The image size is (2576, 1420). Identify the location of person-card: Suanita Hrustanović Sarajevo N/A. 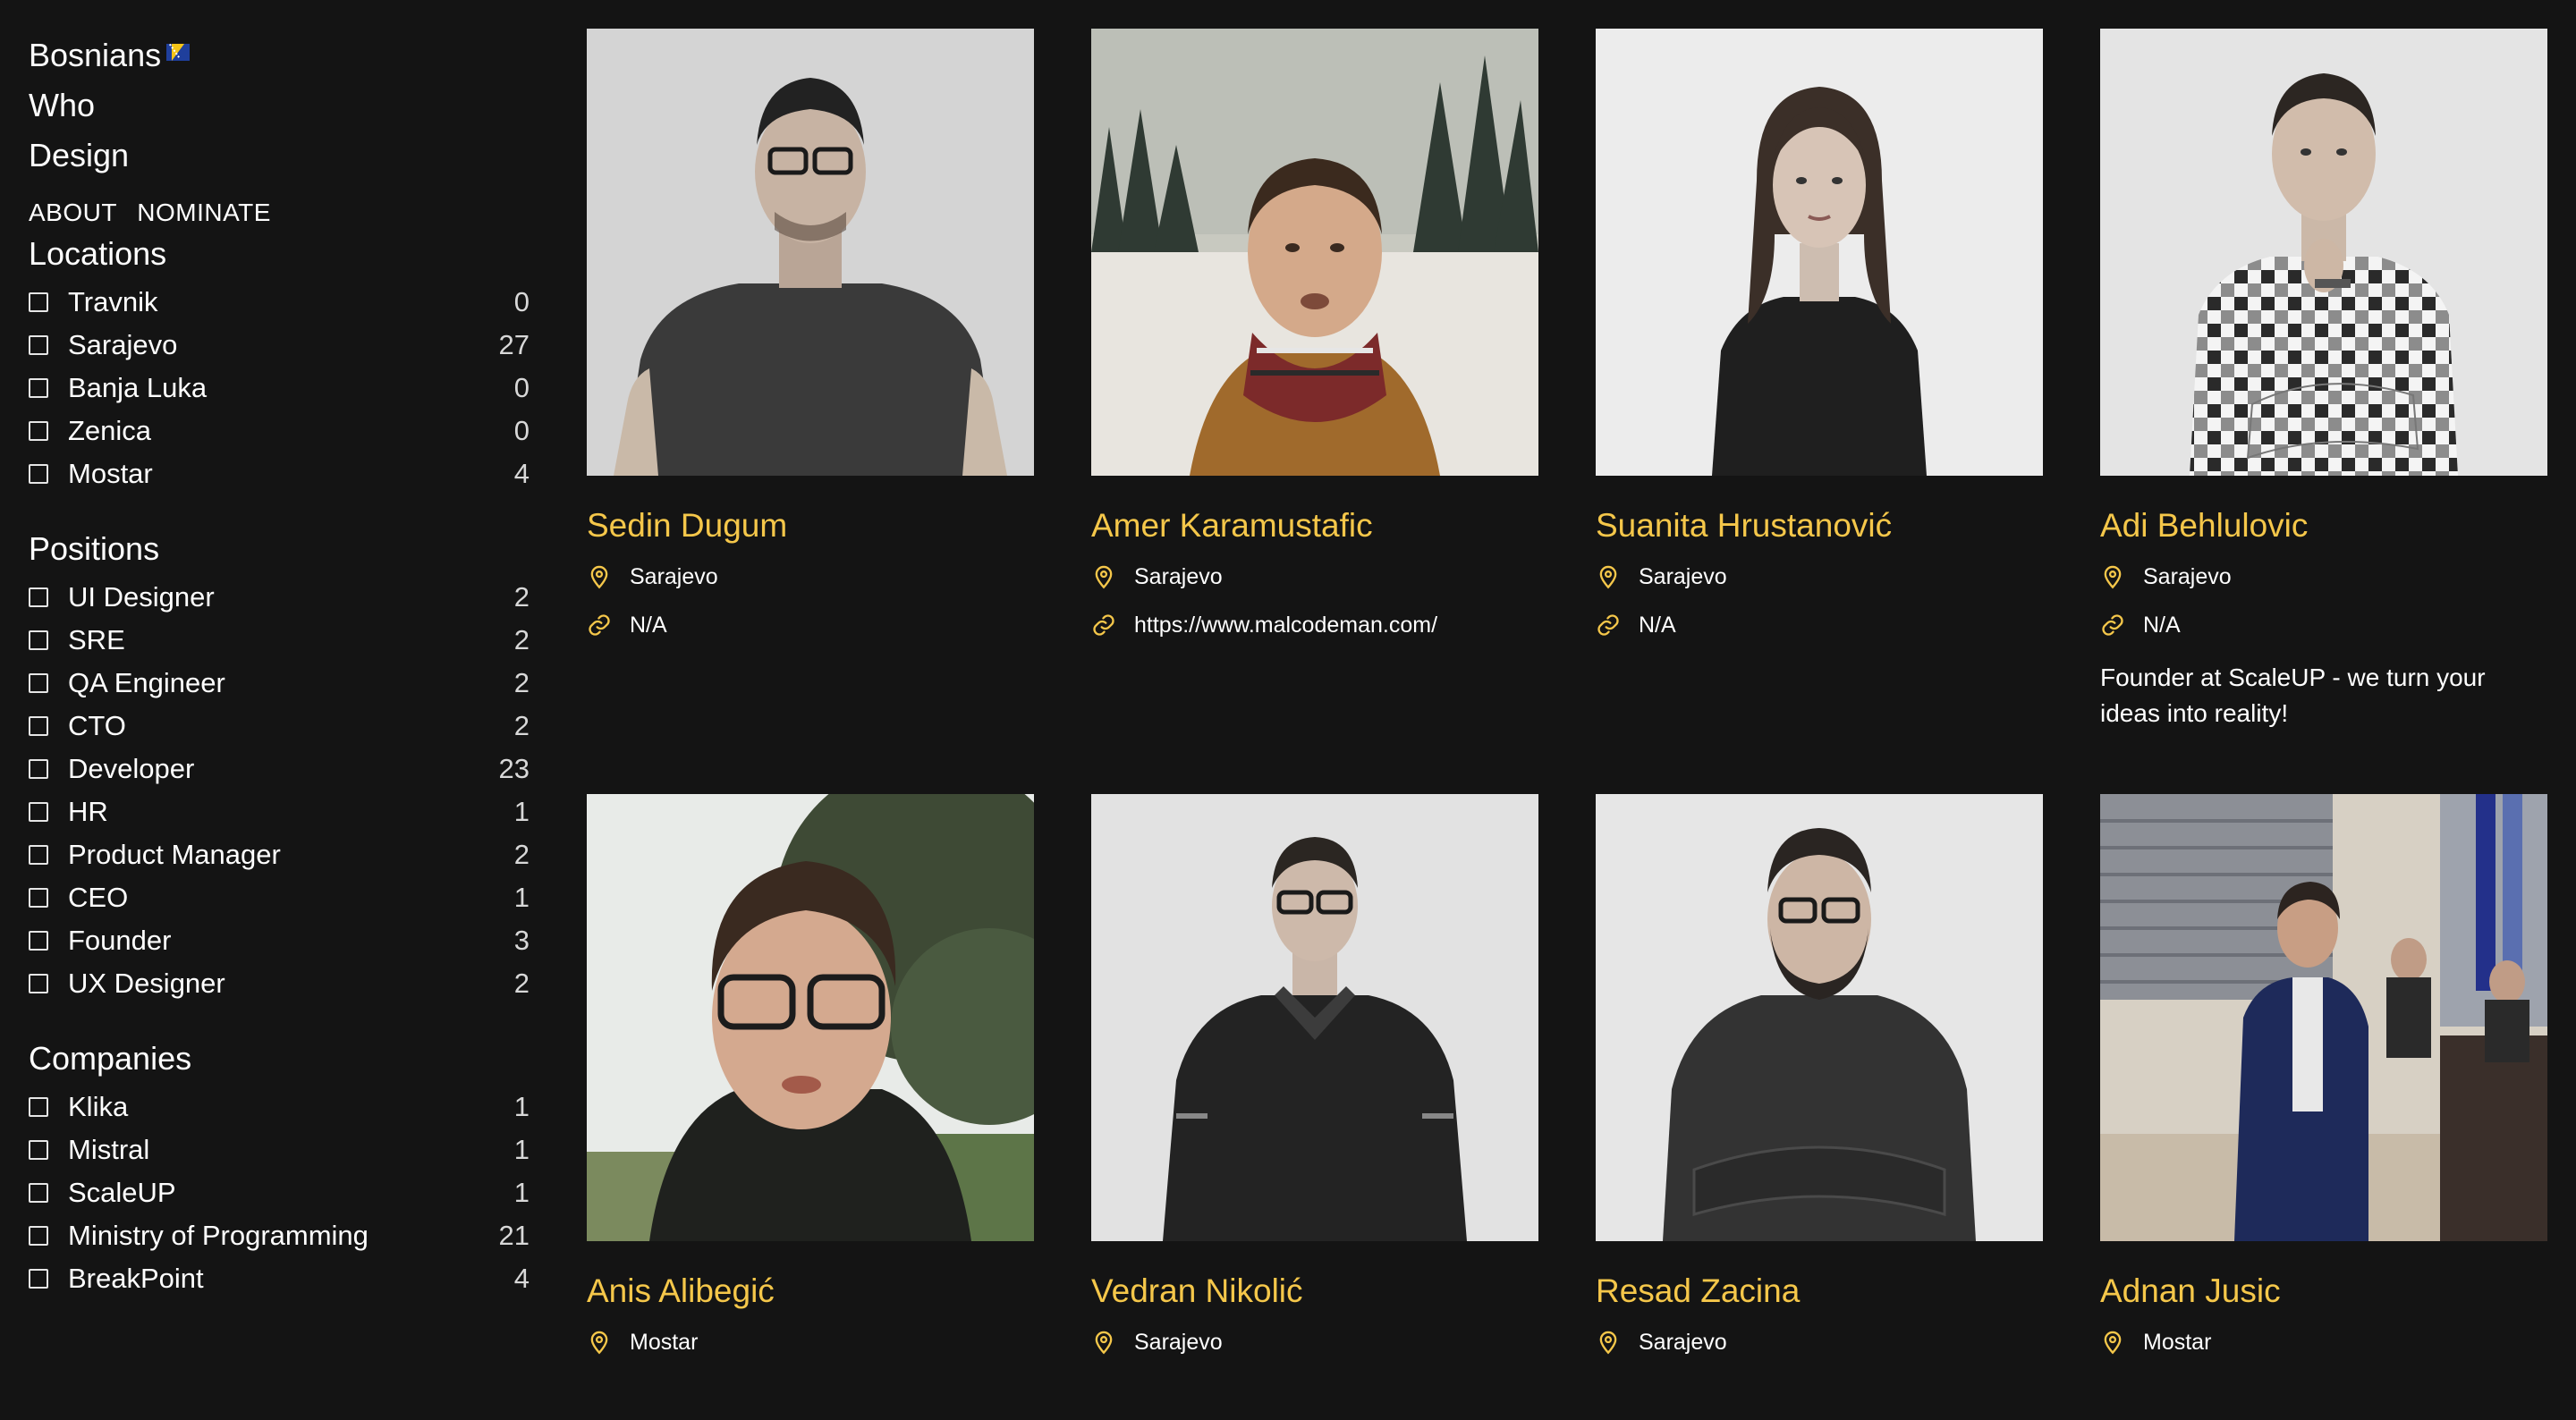
(1819, 411).